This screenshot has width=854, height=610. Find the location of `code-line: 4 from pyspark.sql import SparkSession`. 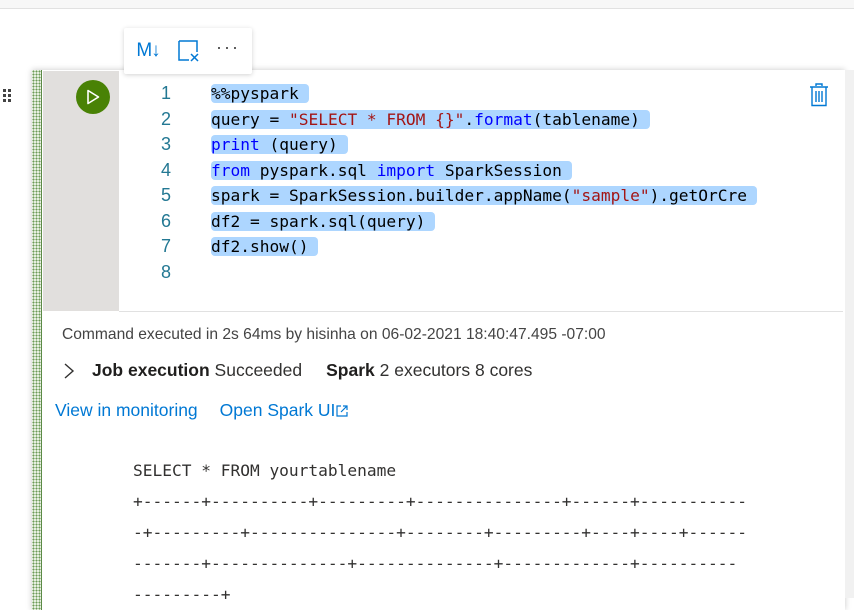

code-line: 4 from pyspark.sql import SparkSession is located at coordinates (481, 171).